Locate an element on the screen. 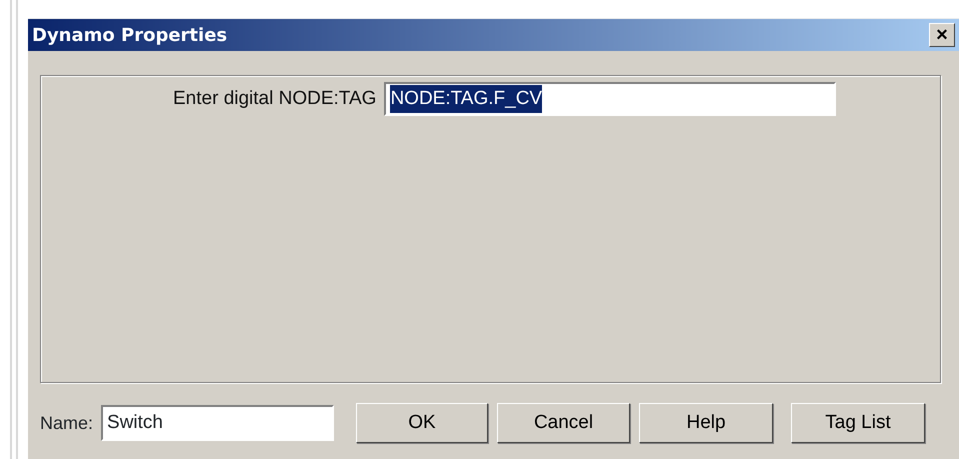 The width and height of the screenshot is (959, 459). tag-field: NODE:TAG.F_CV is located at coordinates (610, 99).